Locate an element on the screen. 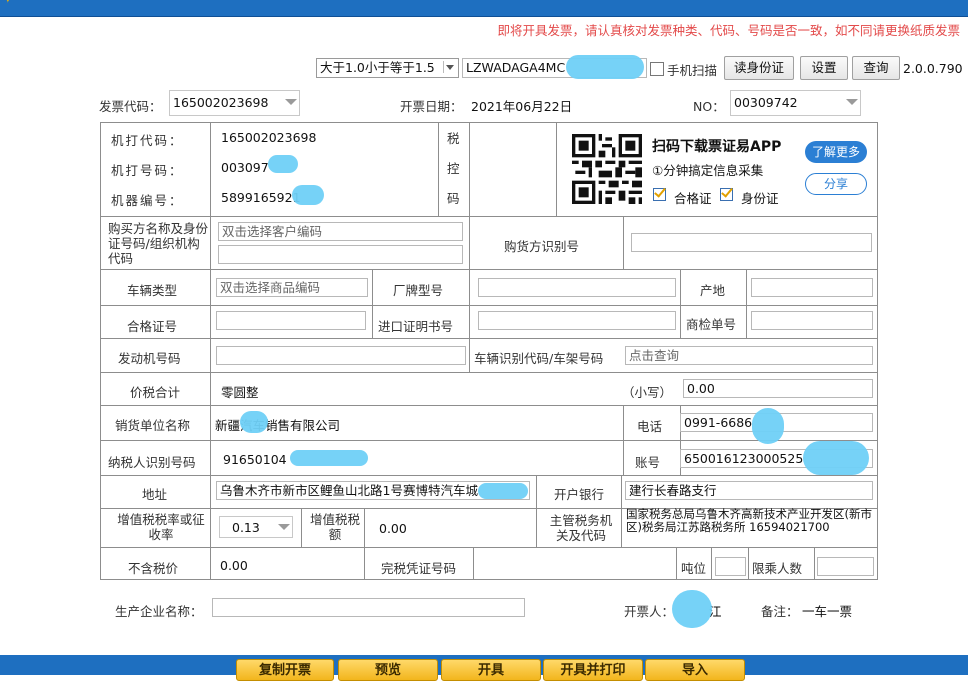  vat-rate-label: 增值税税率或征收率 is located at coordinates (161, 527).